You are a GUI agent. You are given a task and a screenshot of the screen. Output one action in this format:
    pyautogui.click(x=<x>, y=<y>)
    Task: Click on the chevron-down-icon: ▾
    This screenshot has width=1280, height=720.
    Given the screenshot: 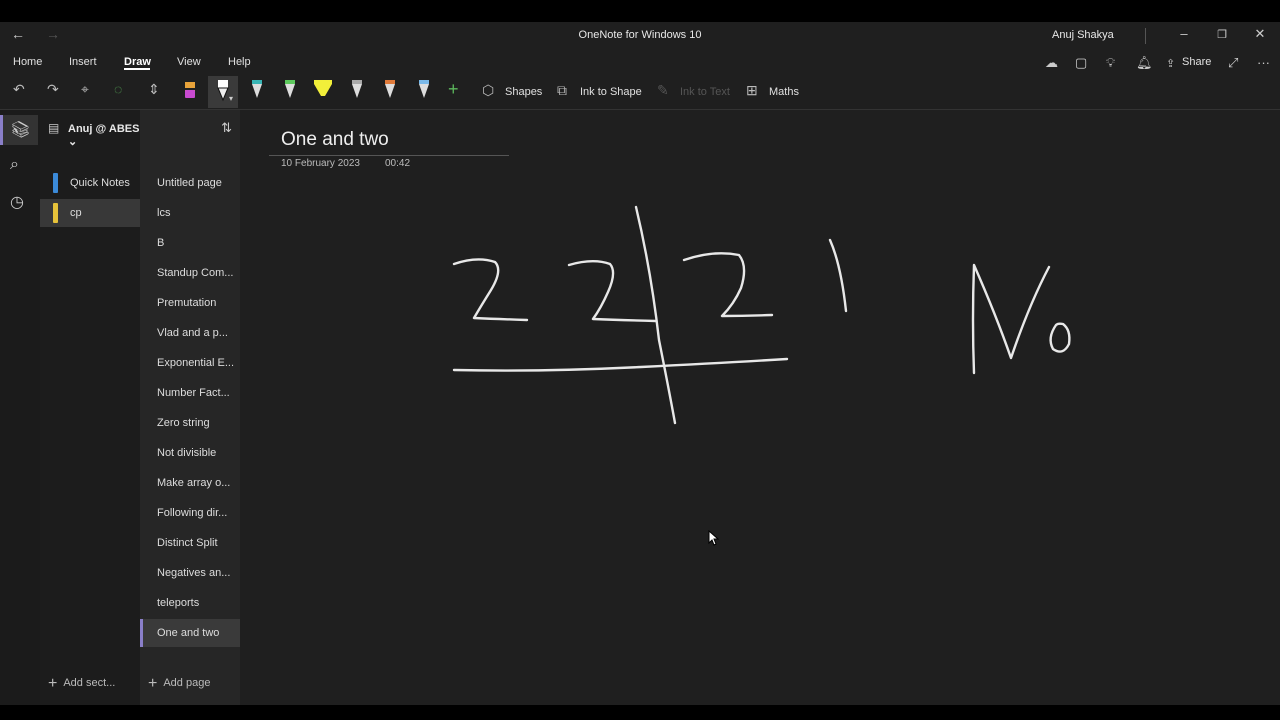 What is the action you would take?
    pyautogui.click(x=231, y=98)
    